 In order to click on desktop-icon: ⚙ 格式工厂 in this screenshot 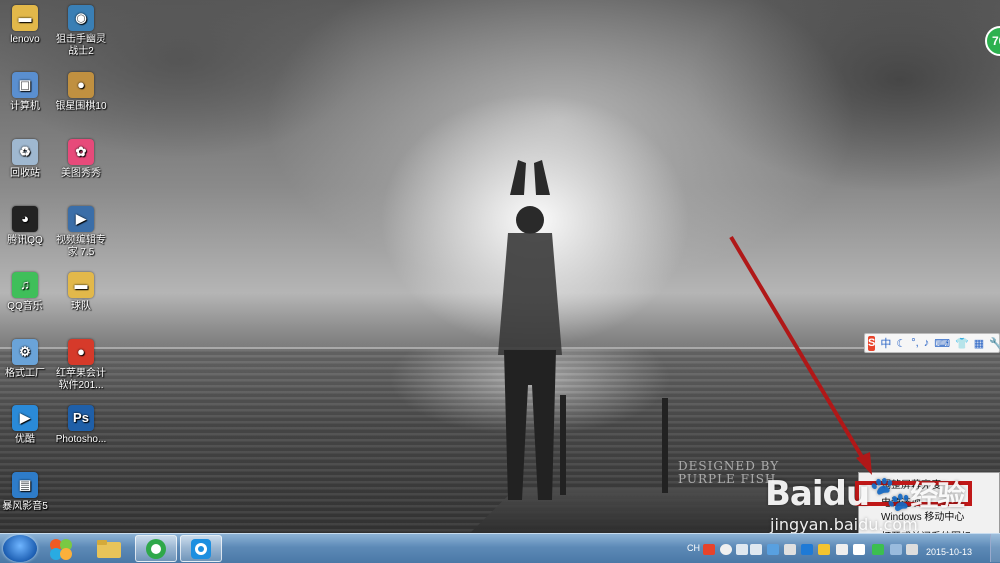, I will do `click(27, 359)`.